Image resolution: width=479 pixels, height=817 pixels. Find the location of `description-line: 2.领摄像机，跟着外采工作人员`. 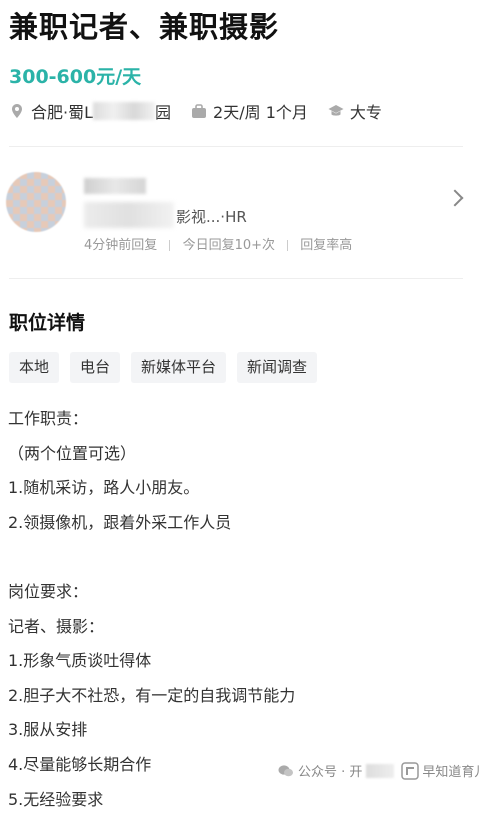

description-line: 2.领摄像机，跟着外采工作人员 is located at coordinates (120, 522).